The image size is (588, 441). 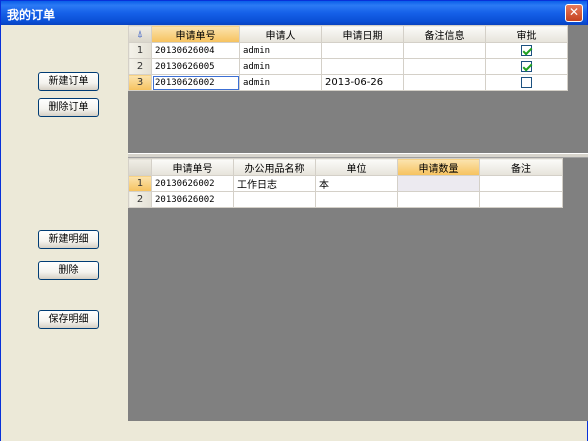 What do you see at coordinates (280, 34) in the screenshot?
I see `column-header-applicant: 申请人` at bounding box center [280, 34].